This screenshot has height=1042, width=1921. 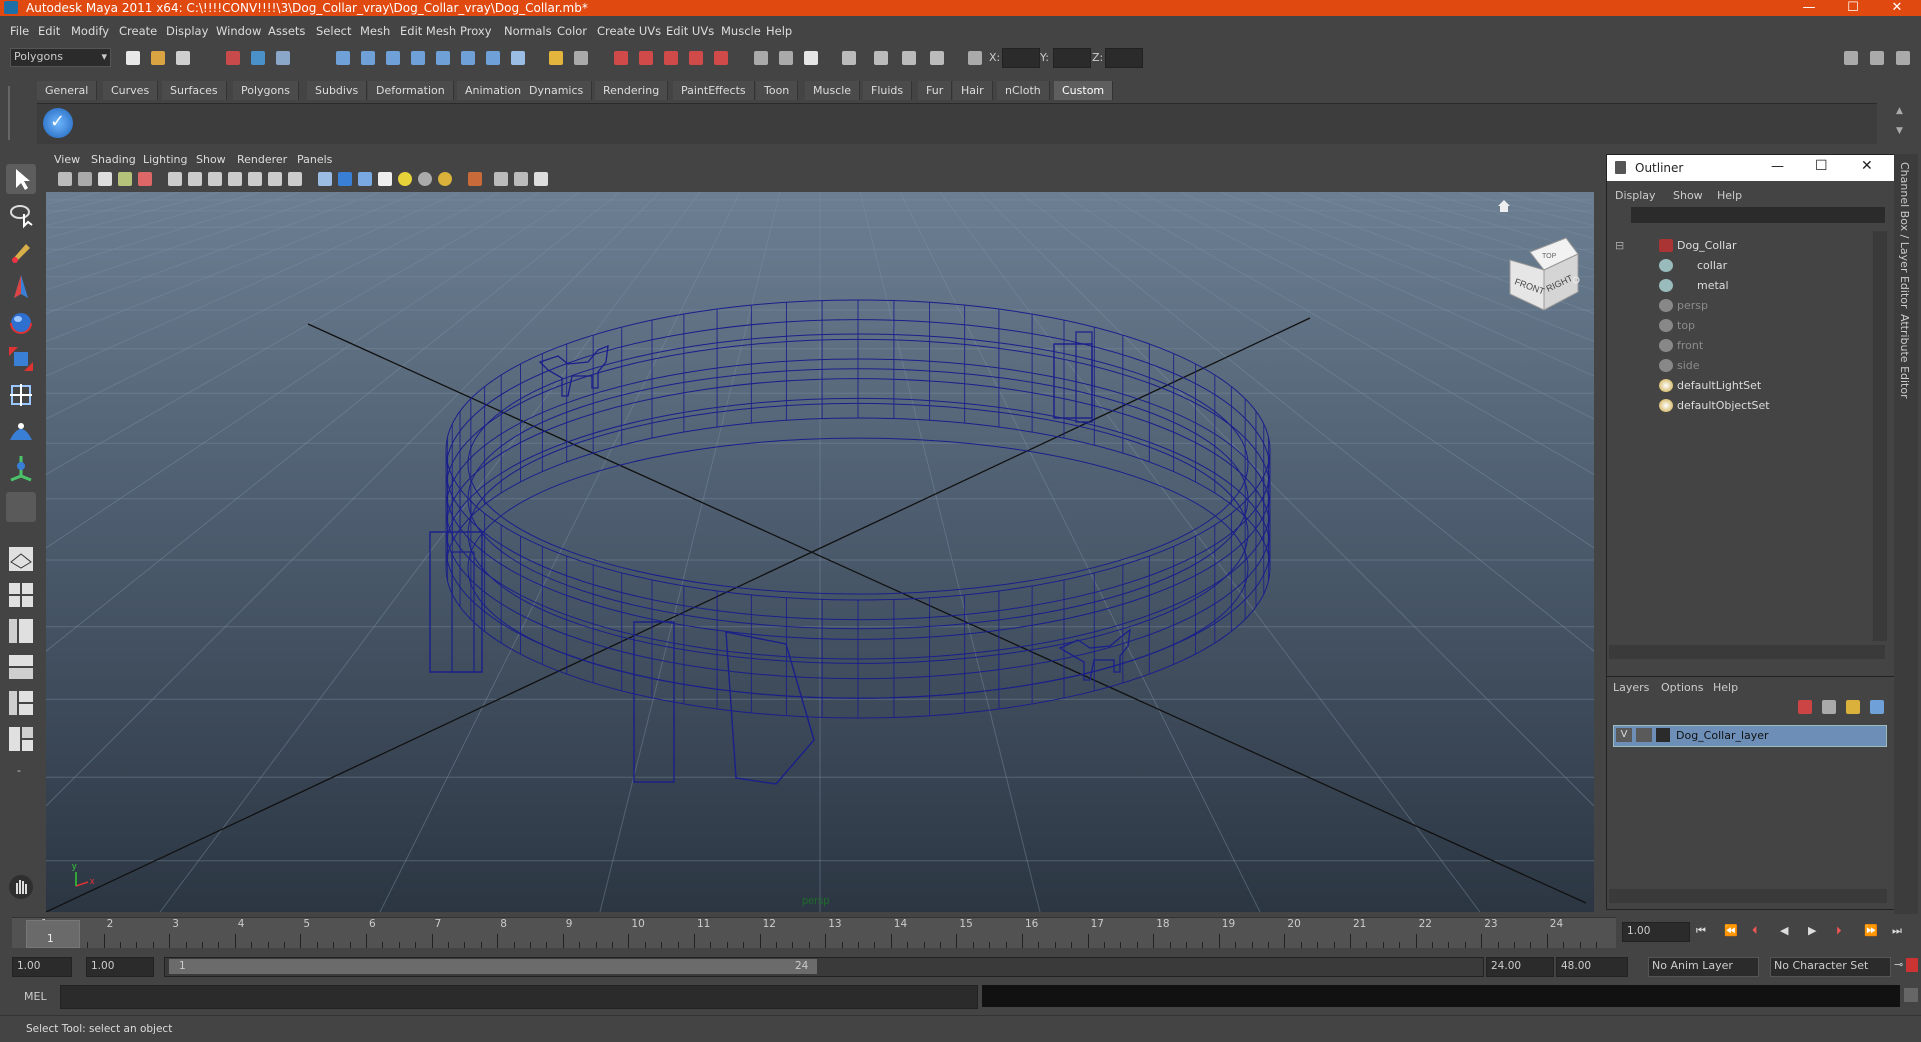 I want to click on outliner-item-collar: collar, so click(x=1739, y=266).